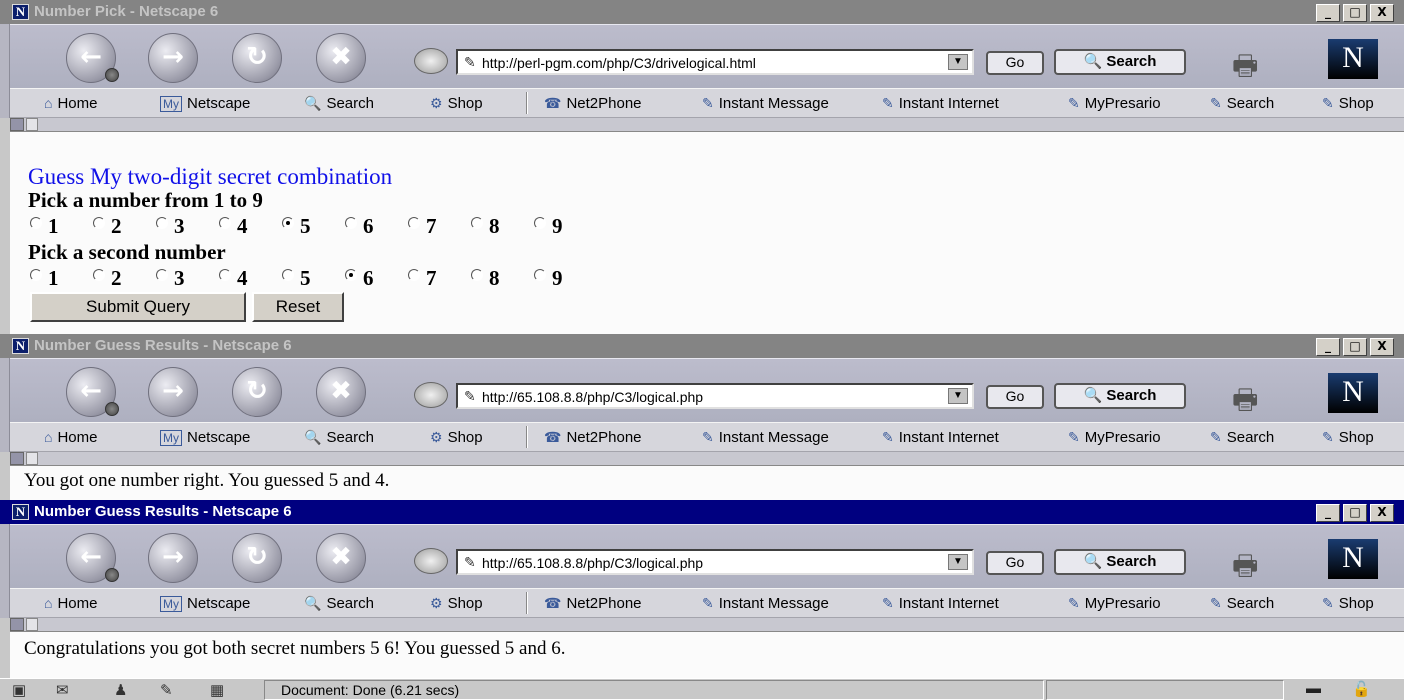 The width and height of the screenshot is (1404, 700). I want to click on mail-icon: ✉, so click(62, 690).